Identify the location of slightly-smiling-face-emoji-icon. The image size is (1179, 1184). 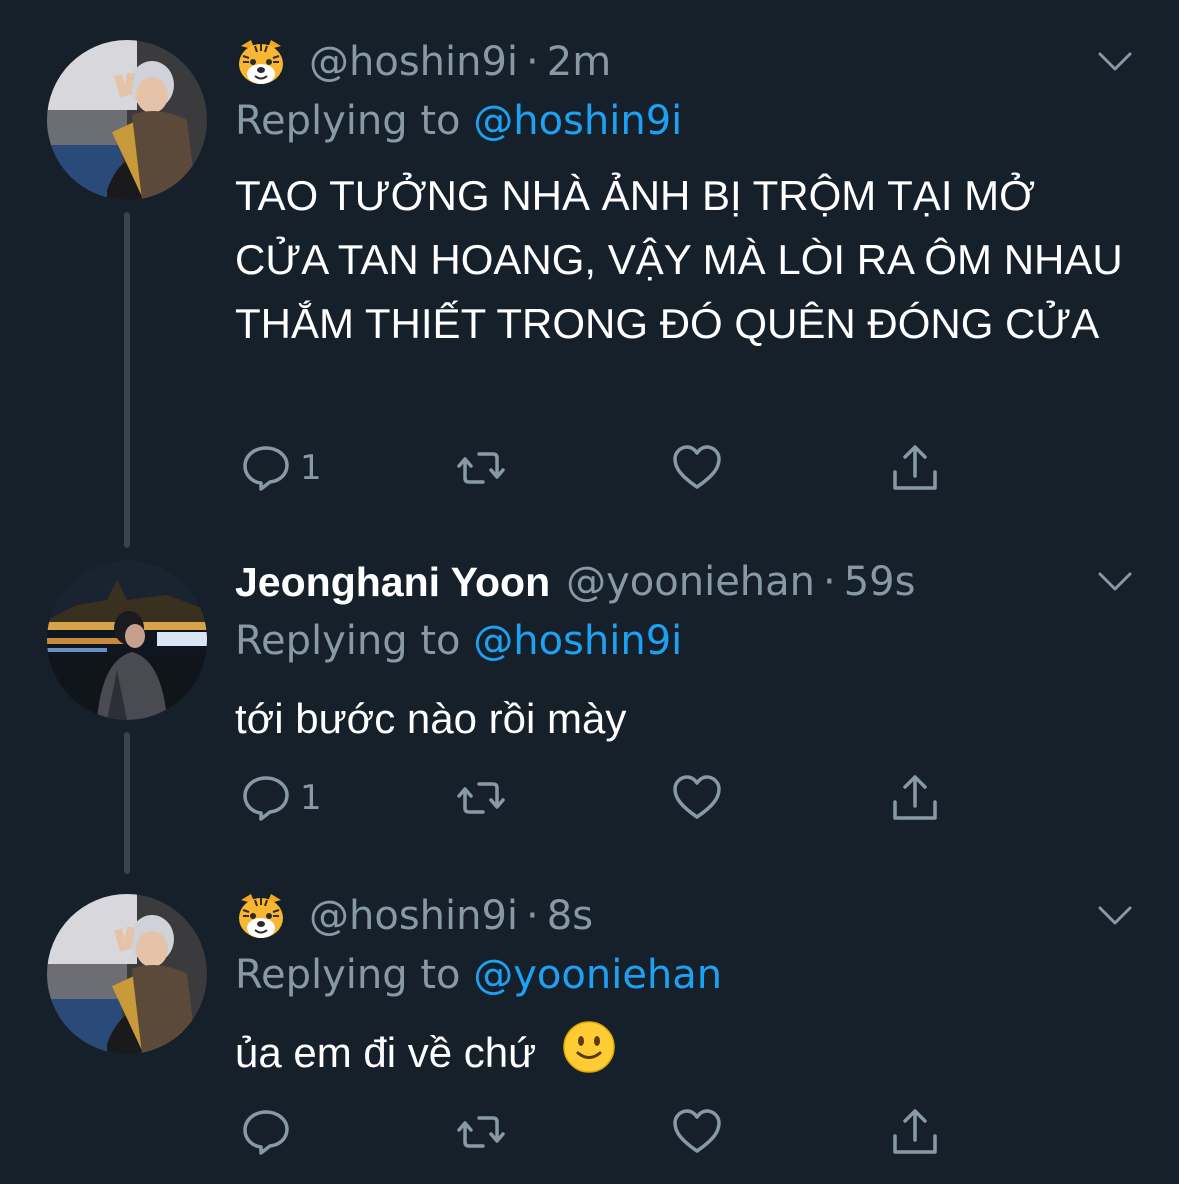
(589, 1056).